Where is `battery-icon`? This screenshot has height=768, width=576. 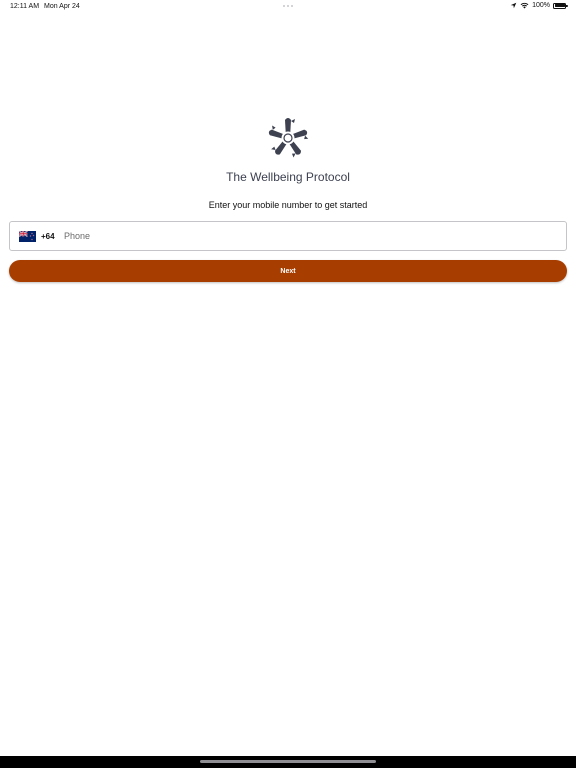
battery-icon is located at coordinates (560, 5).